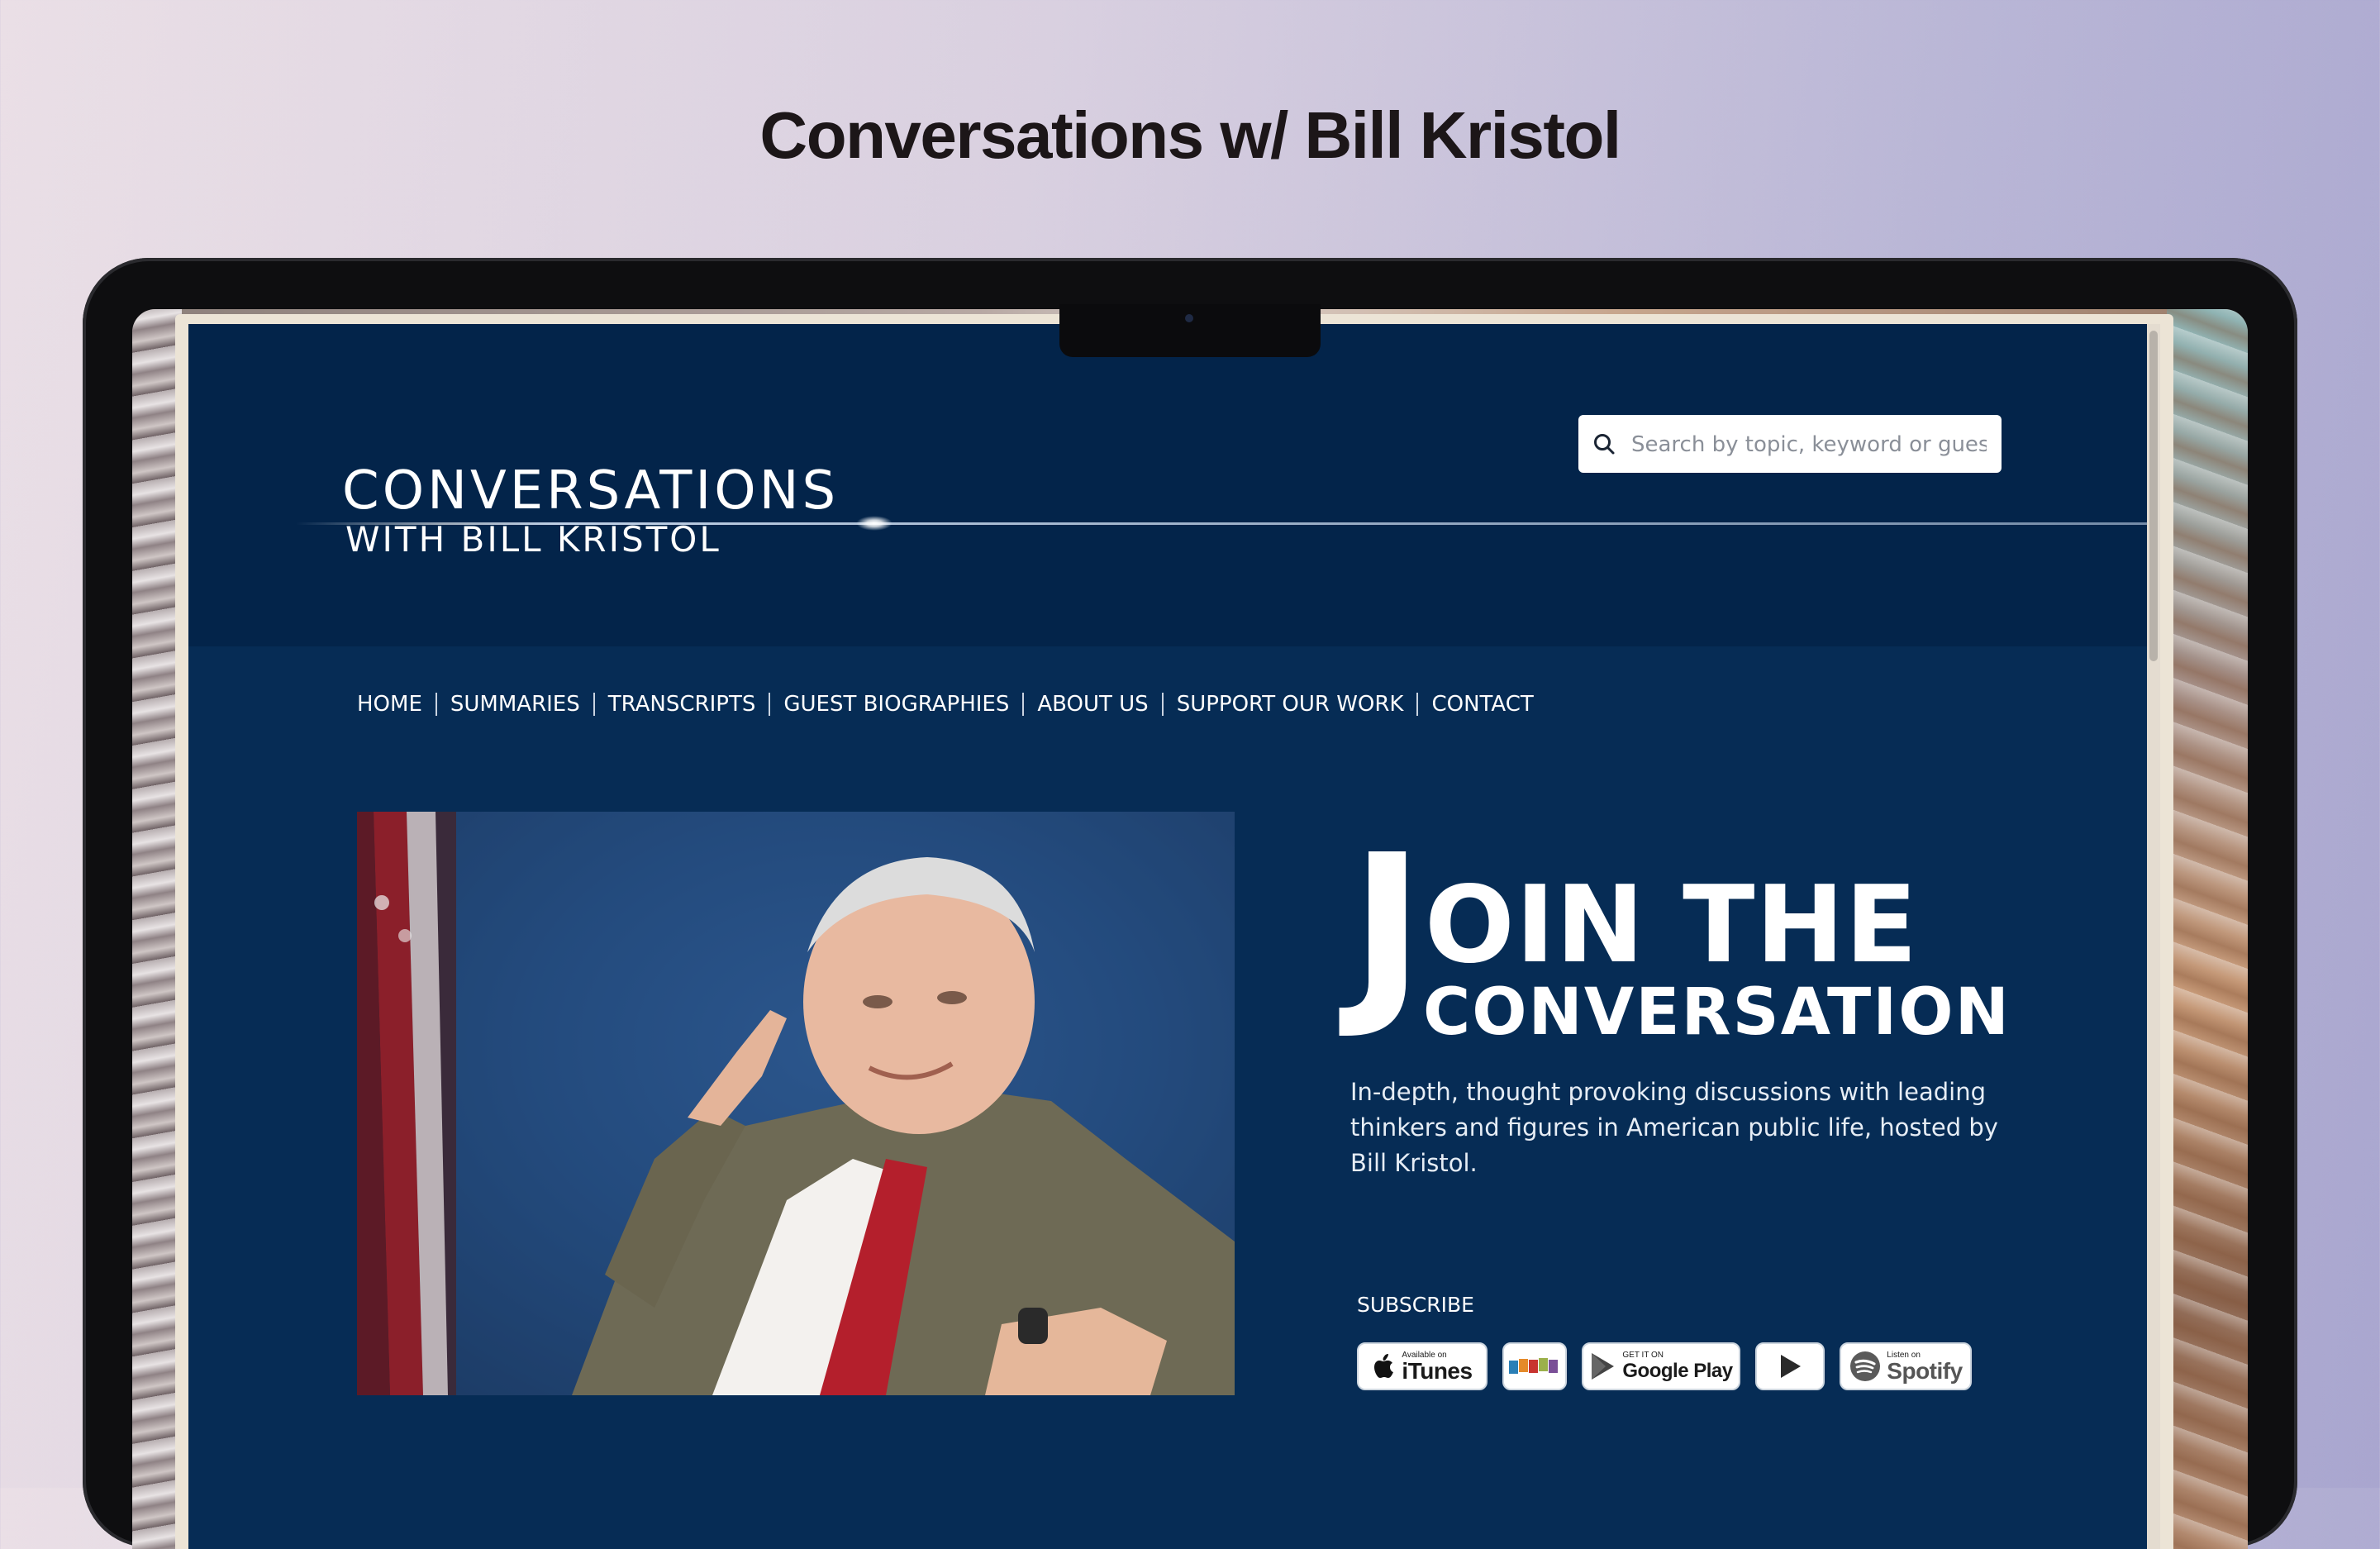 The height and width of the screenshot is (1549, 2380). What do you see at coordinates (1190, 135) in the screenshot?
I see `page-heading: Conversations w/ Bill Kristol` at bounding box center [1190, 135].